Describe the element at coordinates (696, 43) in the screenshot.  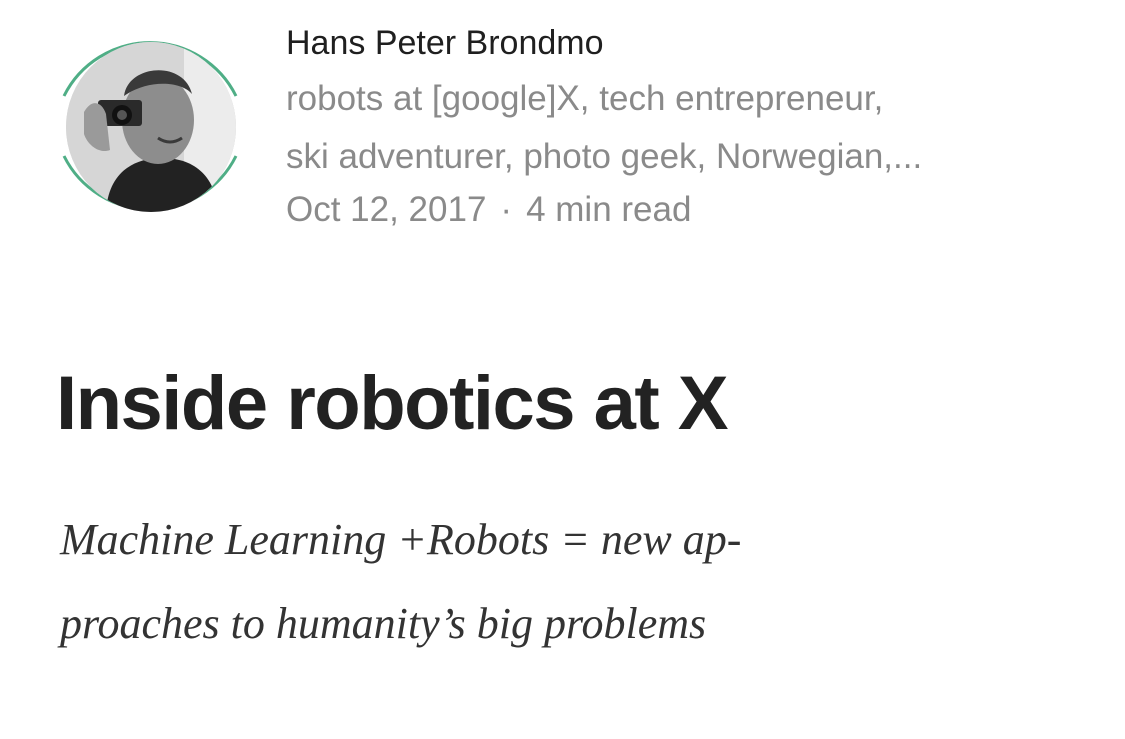
I see `author-name: Hans Peter Brondmo` at that location.